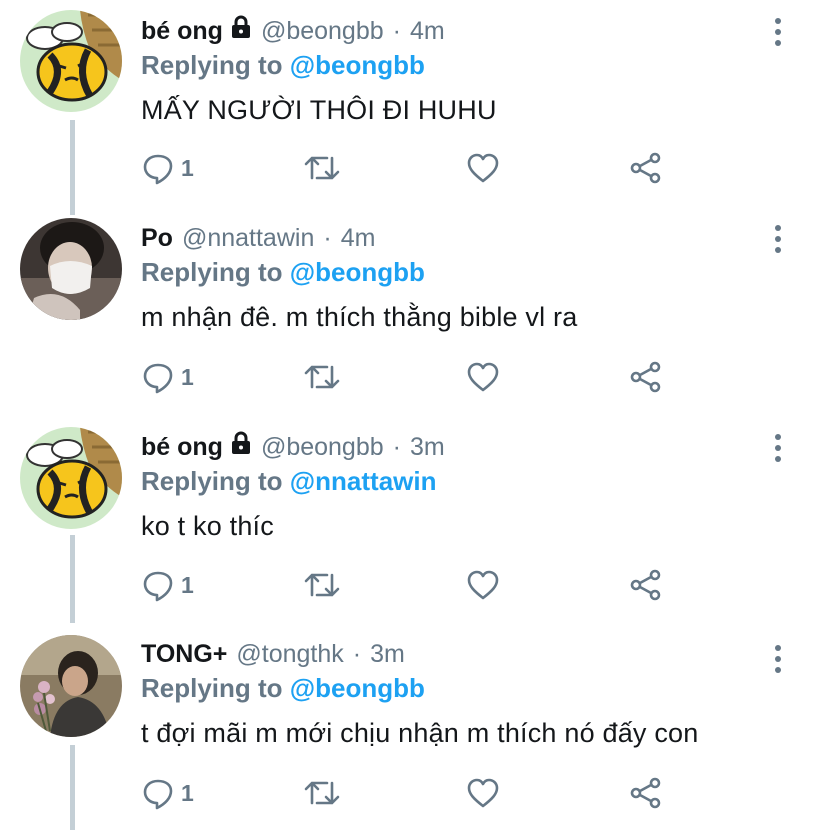 Image resolution: width=828 pixels, height=831 pixels. What do you see at coordinates (207, 526) in the screenshot?
I see `tweet-text: ko t ko thíc` at bounding box center [207, 526].